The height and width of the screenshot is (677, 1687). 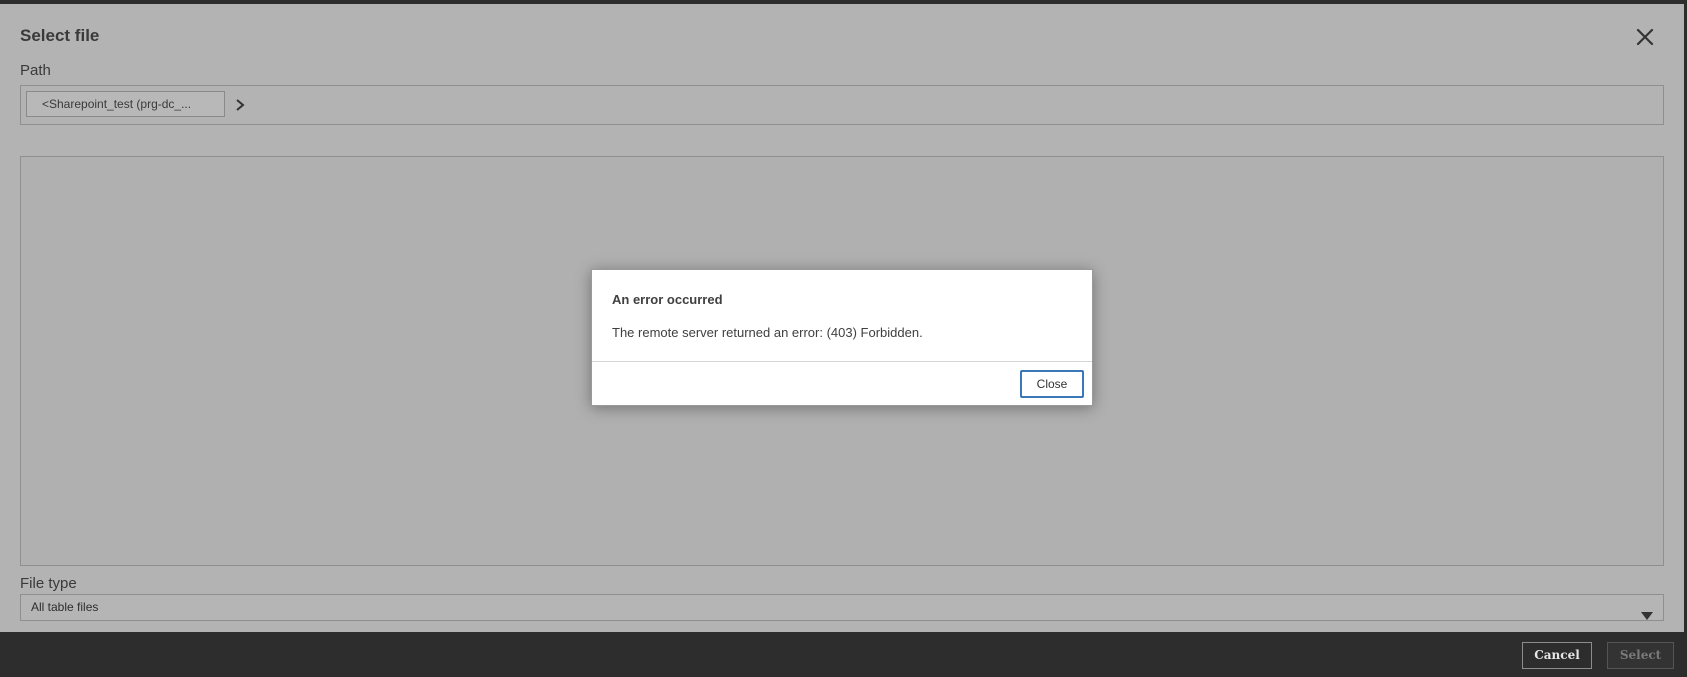 I want to click on file-type-label: File type, so click(x=48, y=583).